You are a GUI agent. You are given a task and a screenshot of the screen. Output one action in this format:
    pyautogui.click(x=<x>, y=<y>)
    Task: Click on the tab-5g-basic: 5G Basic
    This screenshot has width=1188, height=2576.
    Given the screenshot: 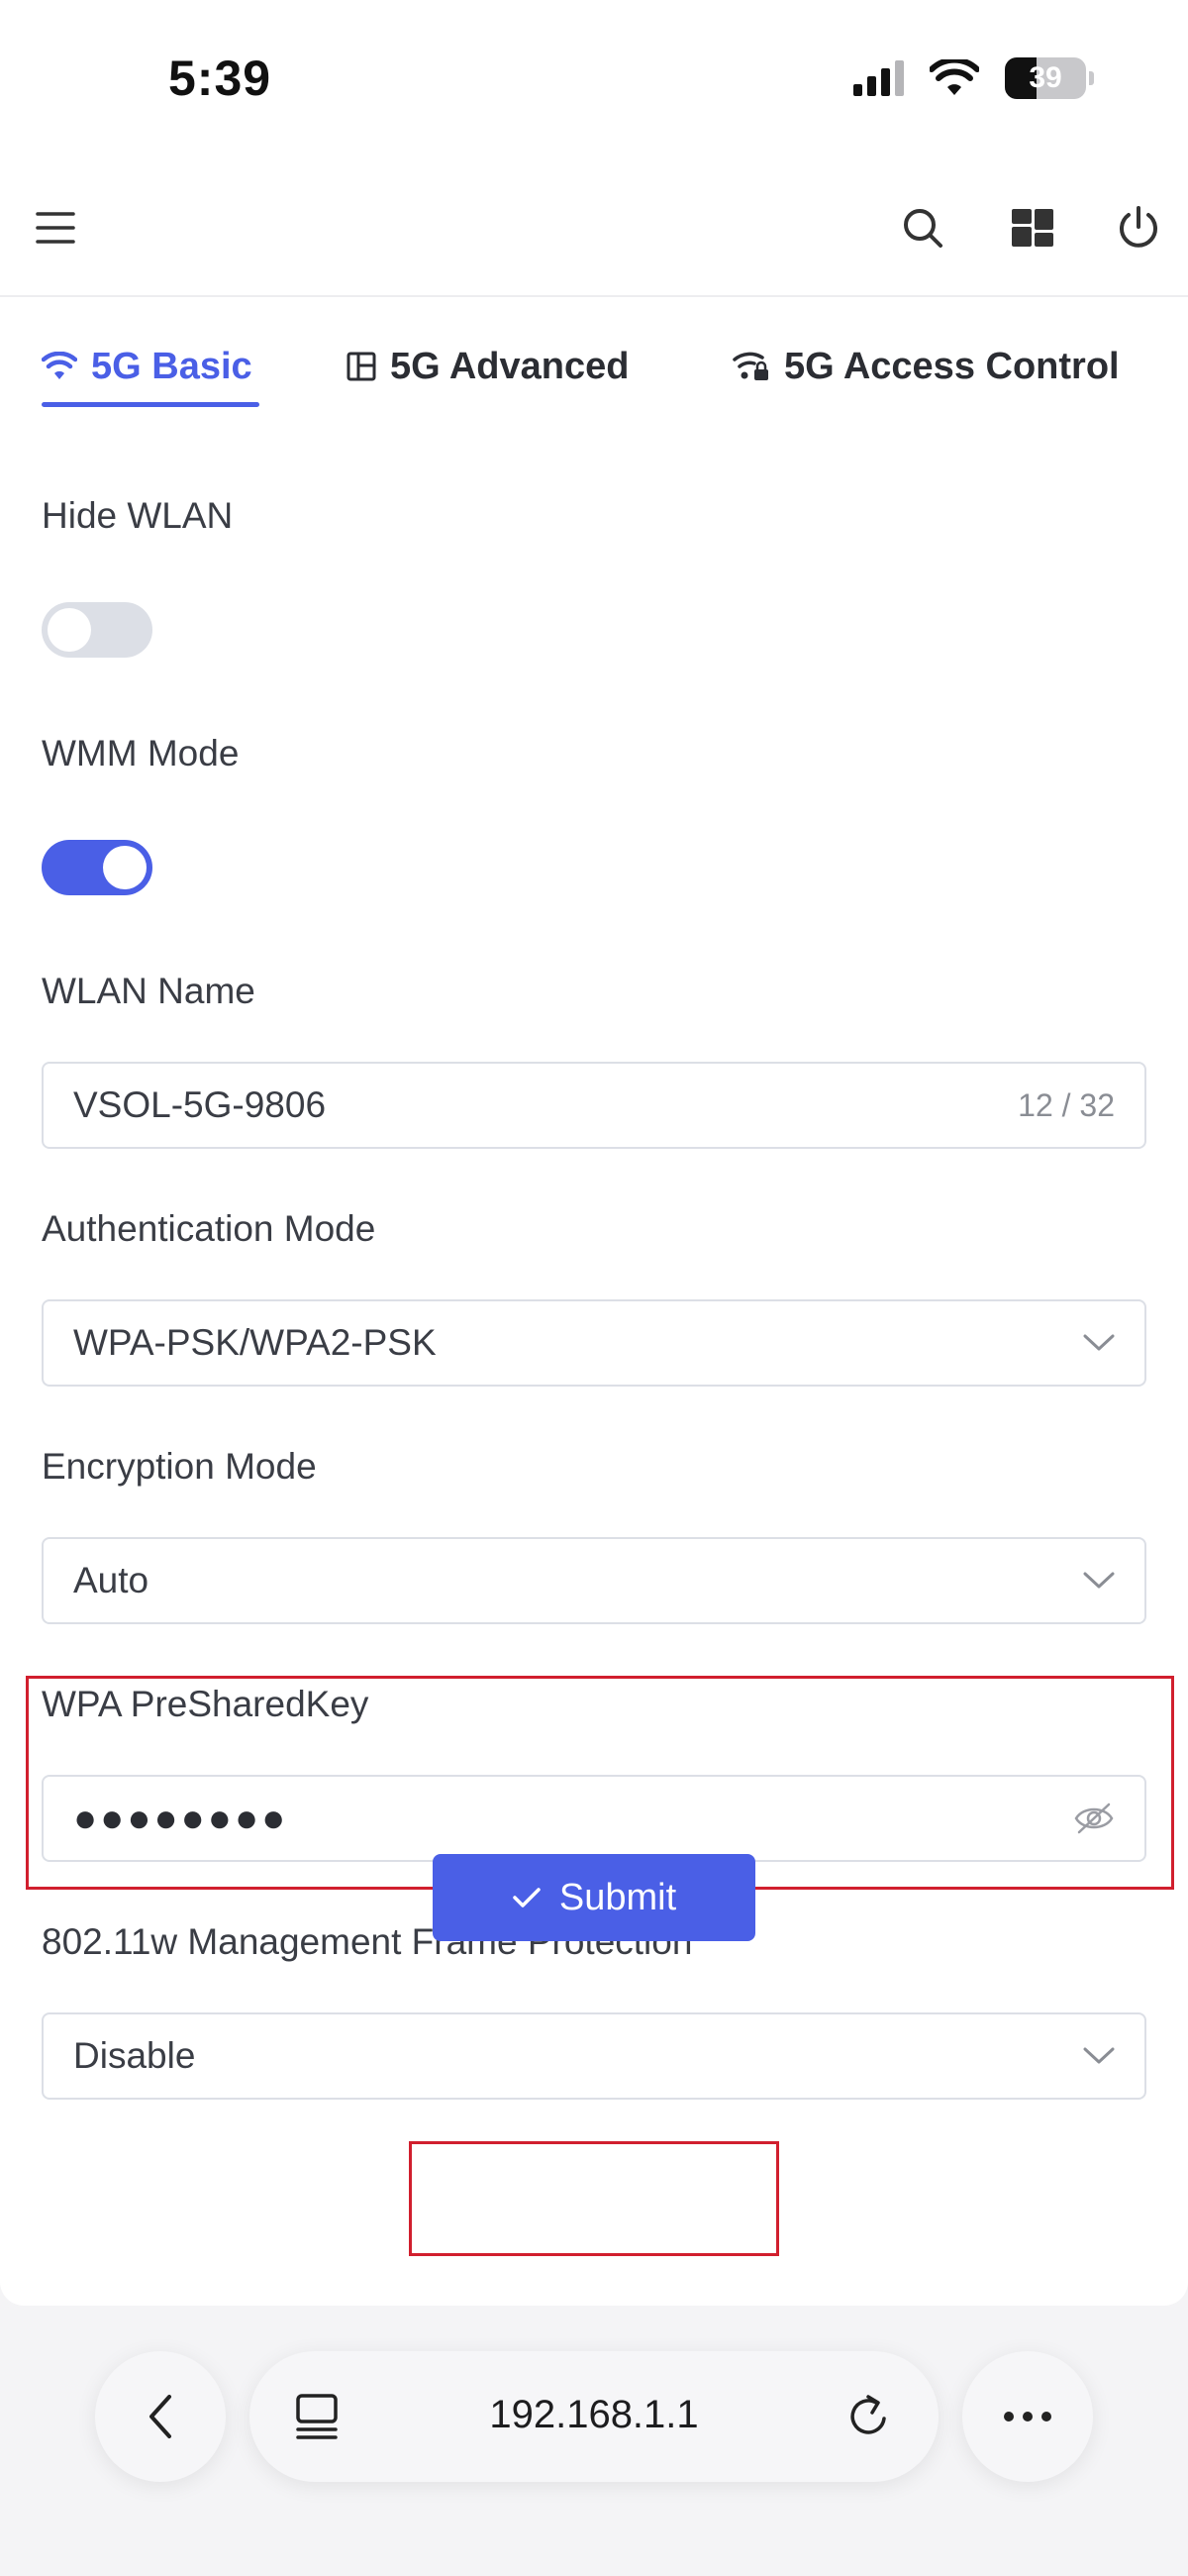 What is the action you would take?
    pyautogui.click(x=147, y=366)
    